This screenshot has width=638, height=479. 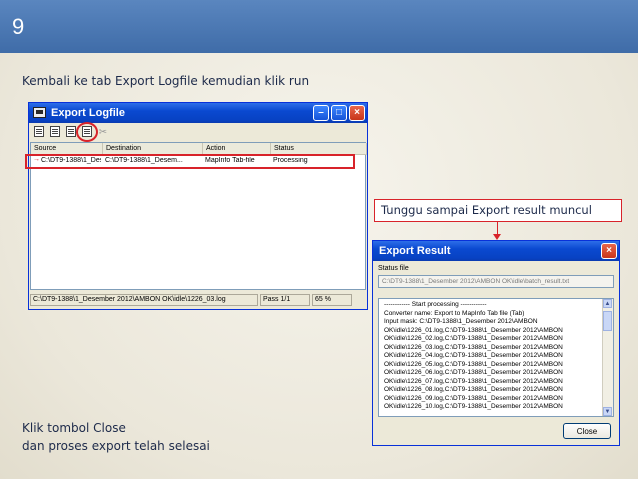 What do you see at coordinates (415, 251) in the screenshot?
I see `export-result-title: Export Result` at bounding box center [415, 251].